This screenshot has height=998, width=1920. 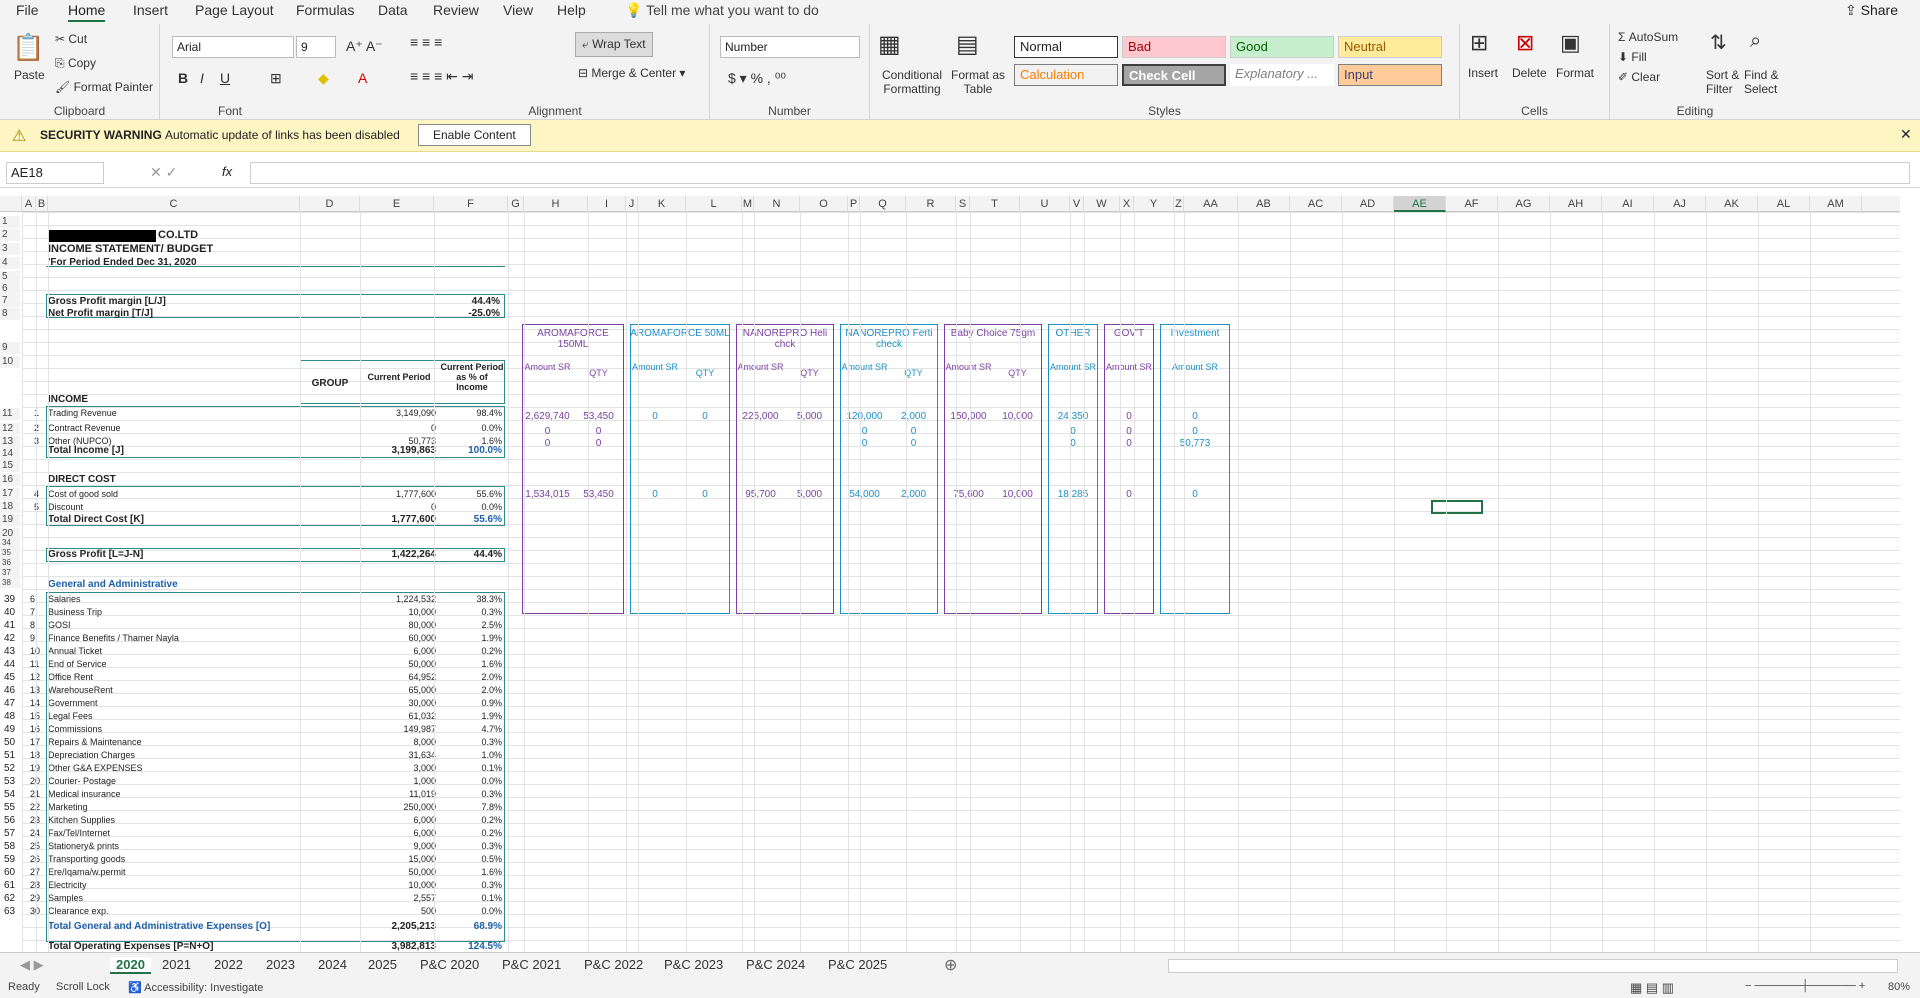 I want to click on sheet-tab-2021: 2021, so click(x=176, y=964).